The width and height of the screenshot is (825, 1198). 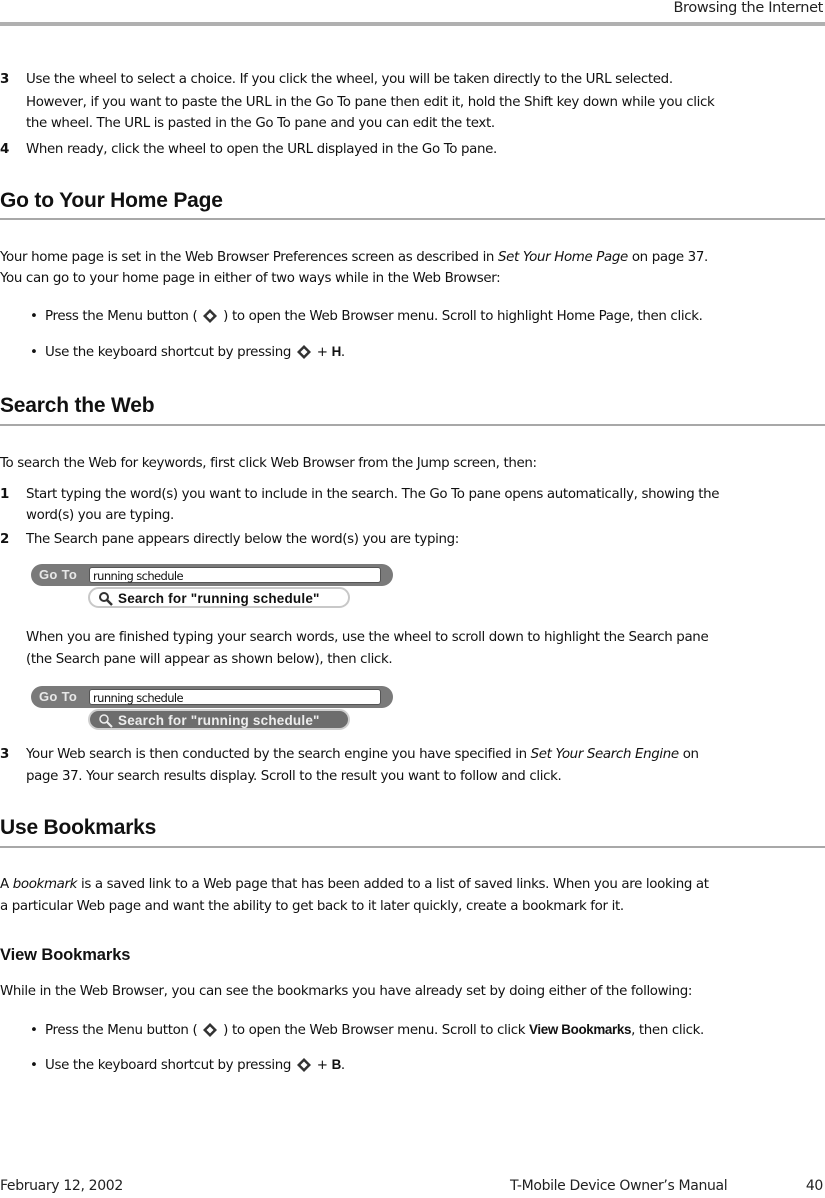 I want to click on step-number: 4, so click(x=4, y=149).